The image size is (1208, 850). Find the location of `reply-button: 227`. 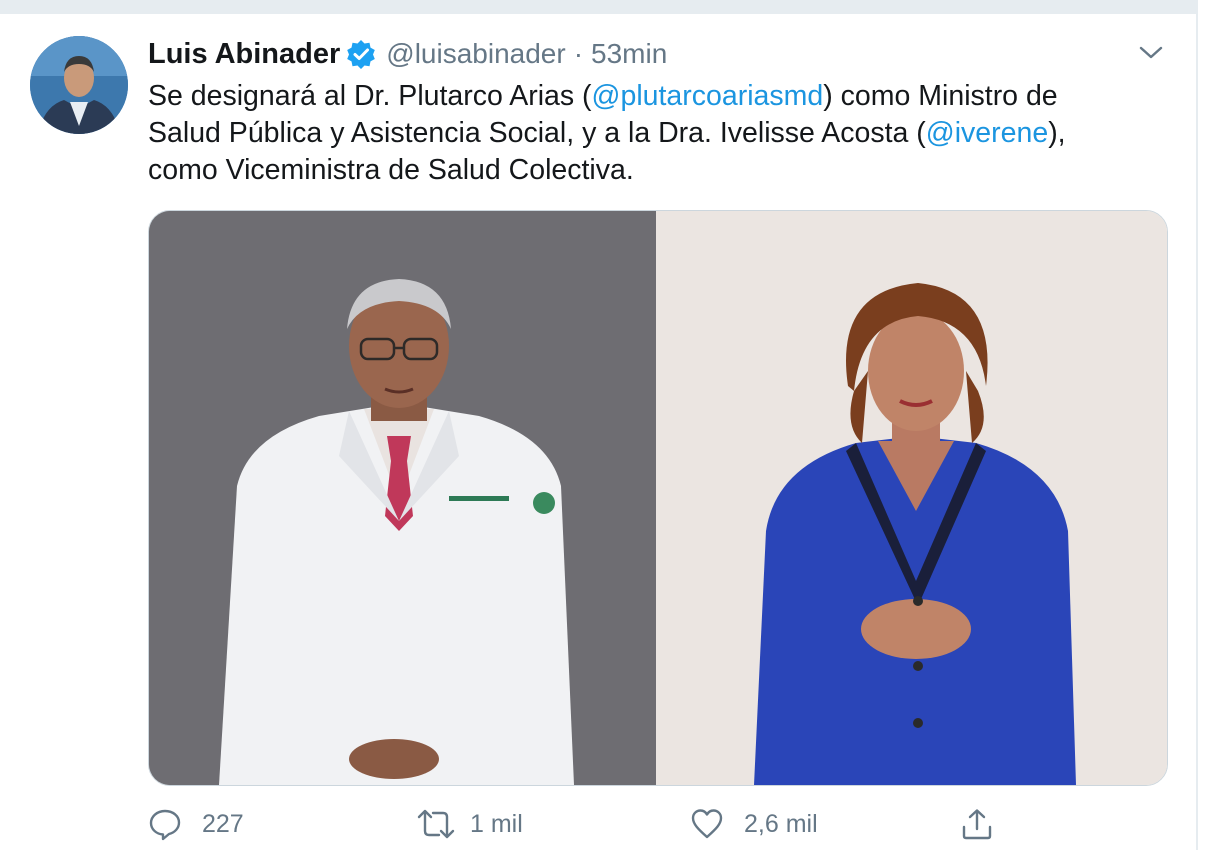

reply-button: 227 is located at coordinates (196, 824).